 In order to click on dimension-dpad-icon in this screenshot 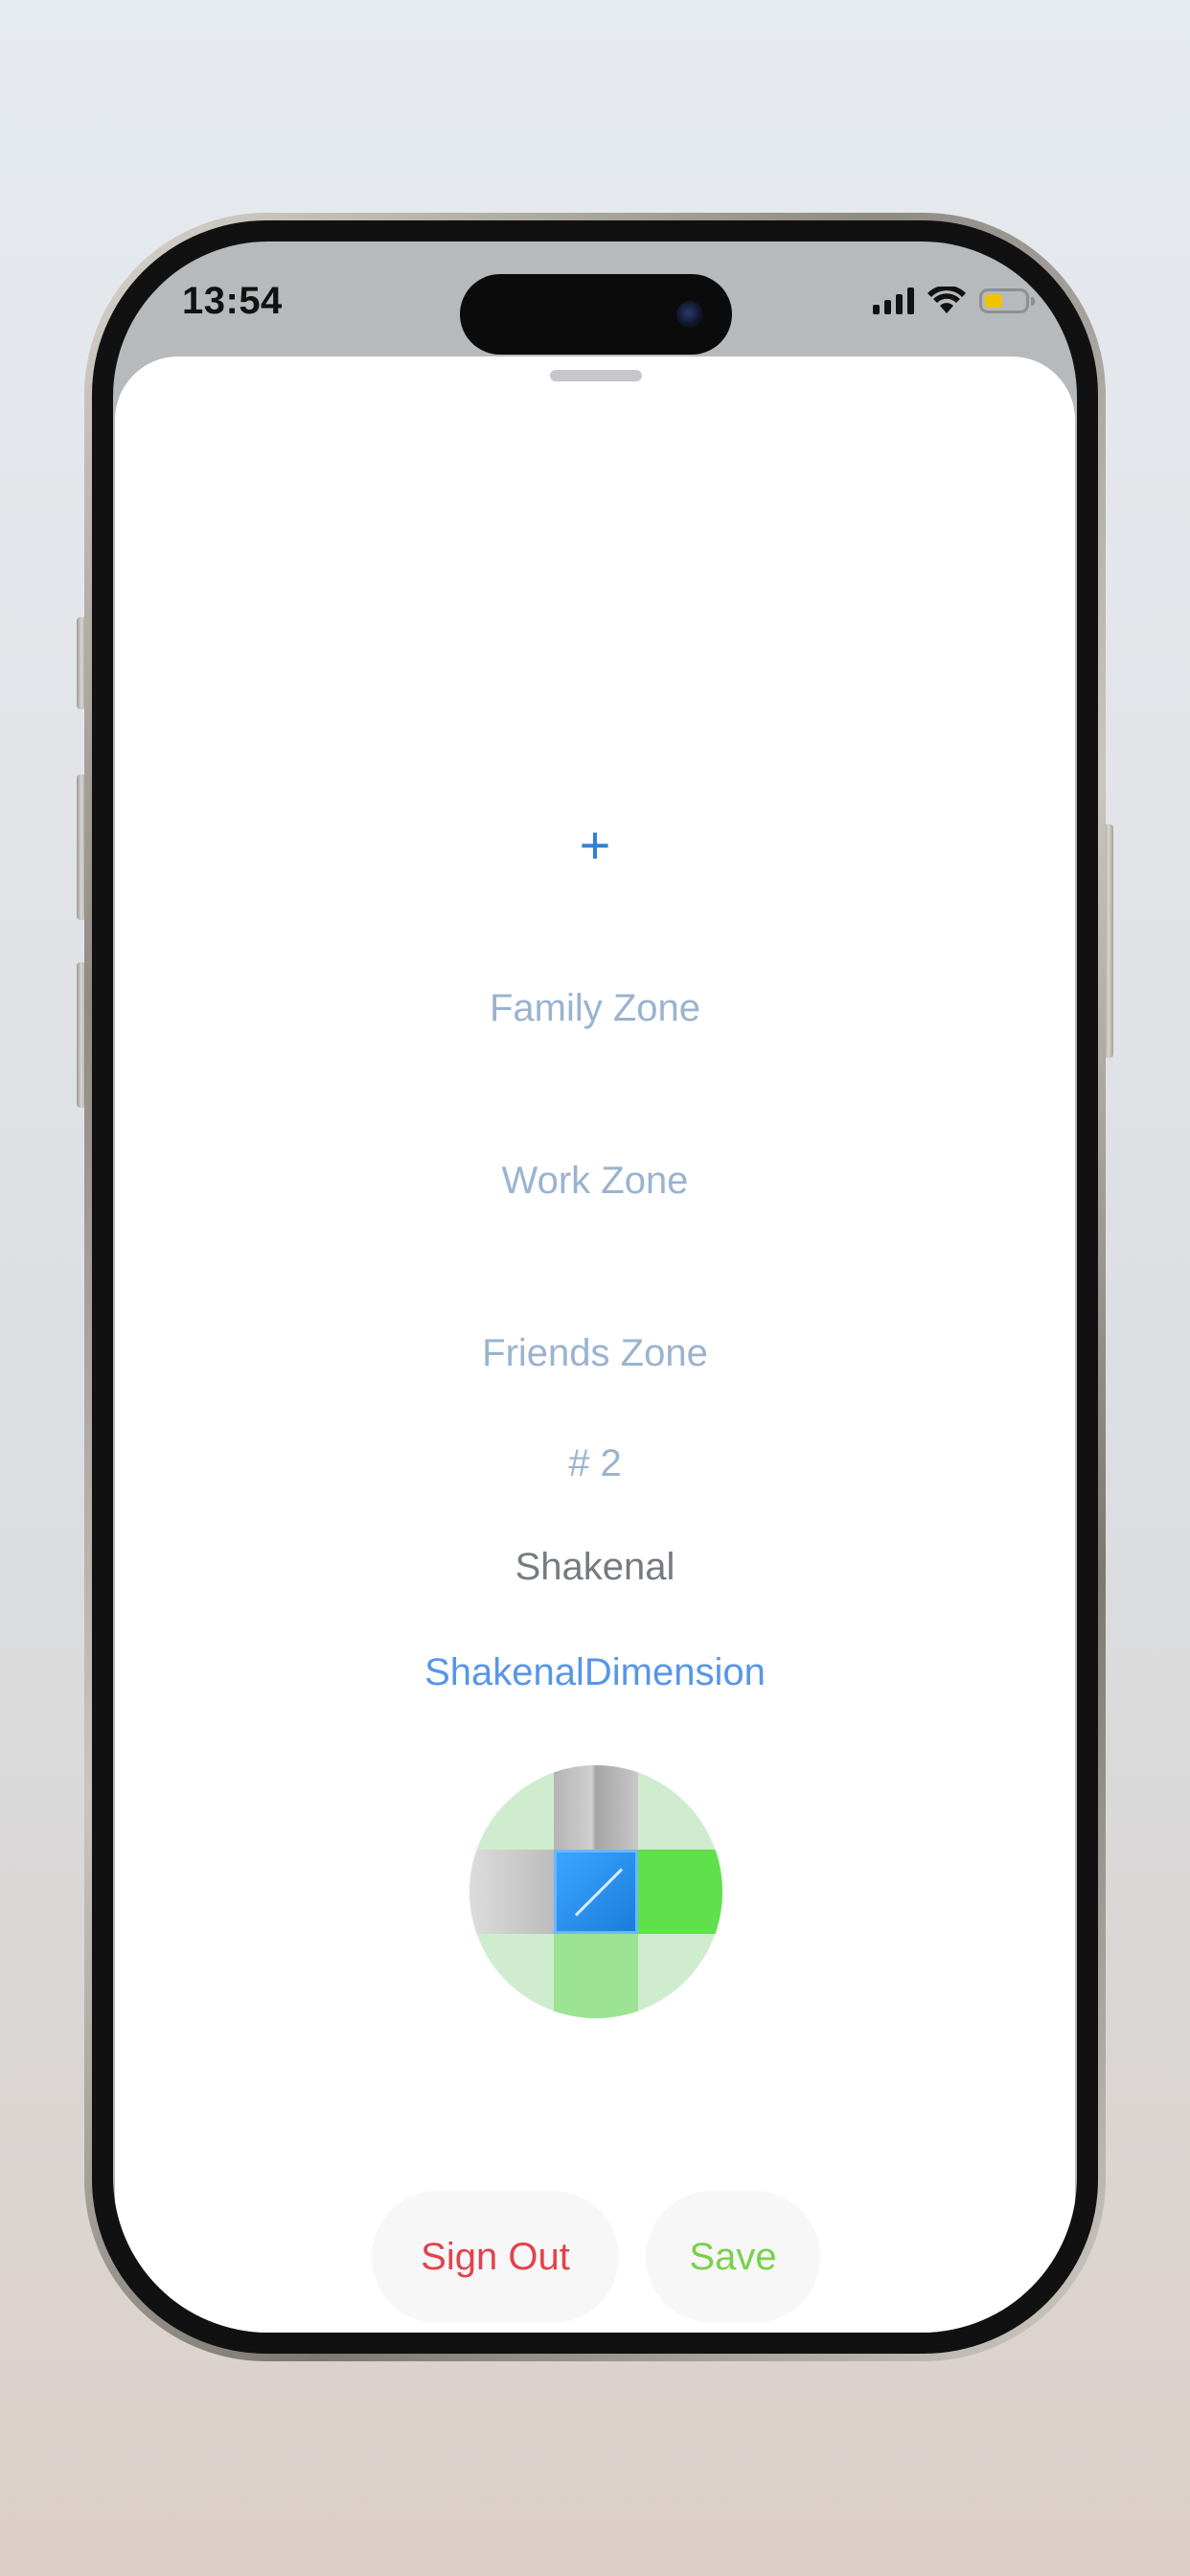, I will do `click(595, 1891)`.